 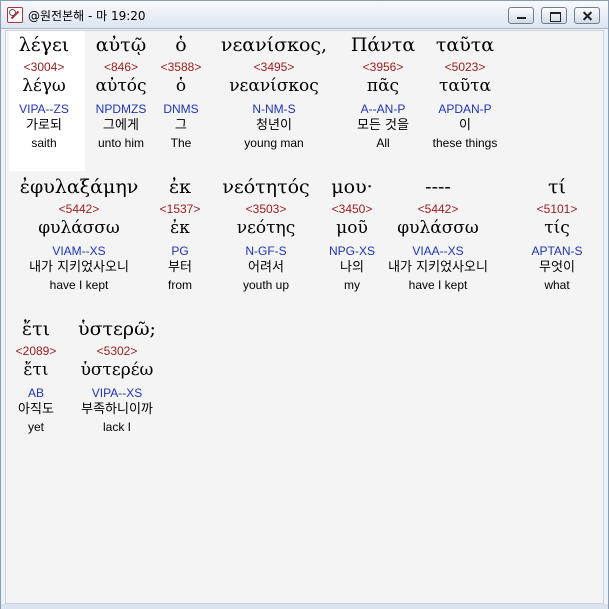 What do you see at coordinates (79, 251) in the screenshot?
I see `parsing-code: VIAM--XS` at bounding box center [79, 251].